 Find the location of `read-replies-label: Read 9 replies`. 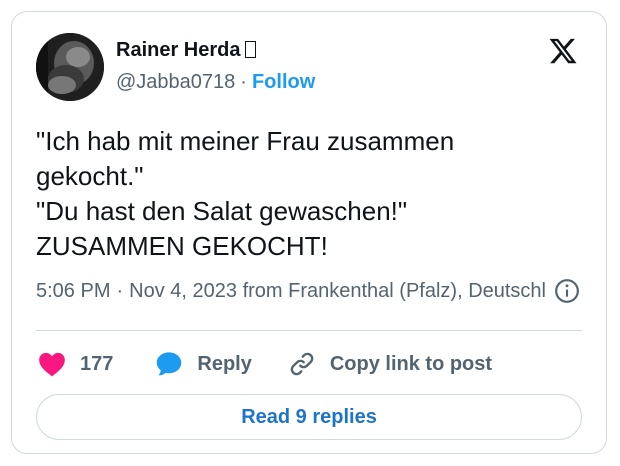

read-replies-label: Read 9 replies is located at coordinates (309, 416).